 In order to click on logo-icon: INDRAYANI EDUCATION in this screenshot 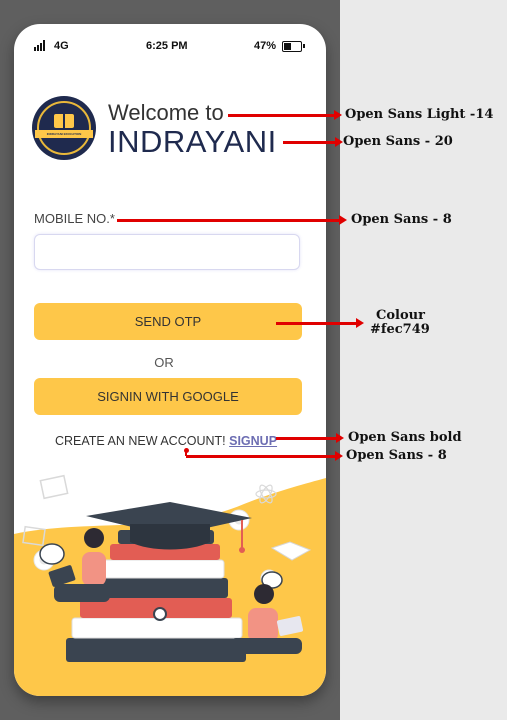, I will do `click(64, 128)`.